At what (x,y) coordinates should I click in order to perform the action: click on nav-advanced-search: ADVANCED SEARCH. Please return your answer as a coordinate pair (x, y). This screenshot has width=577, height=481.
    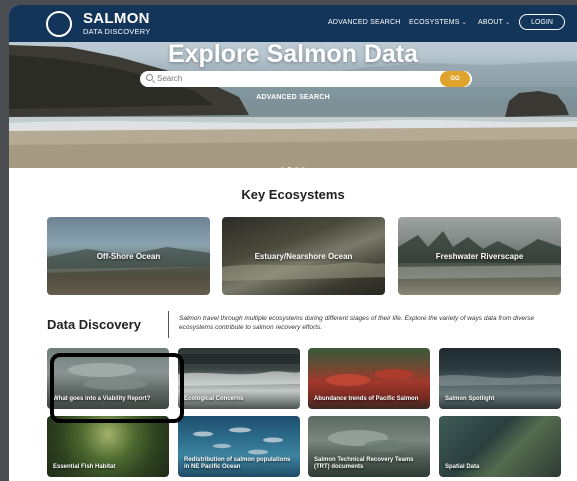
    Looking at the image, I should click on (364, 22).